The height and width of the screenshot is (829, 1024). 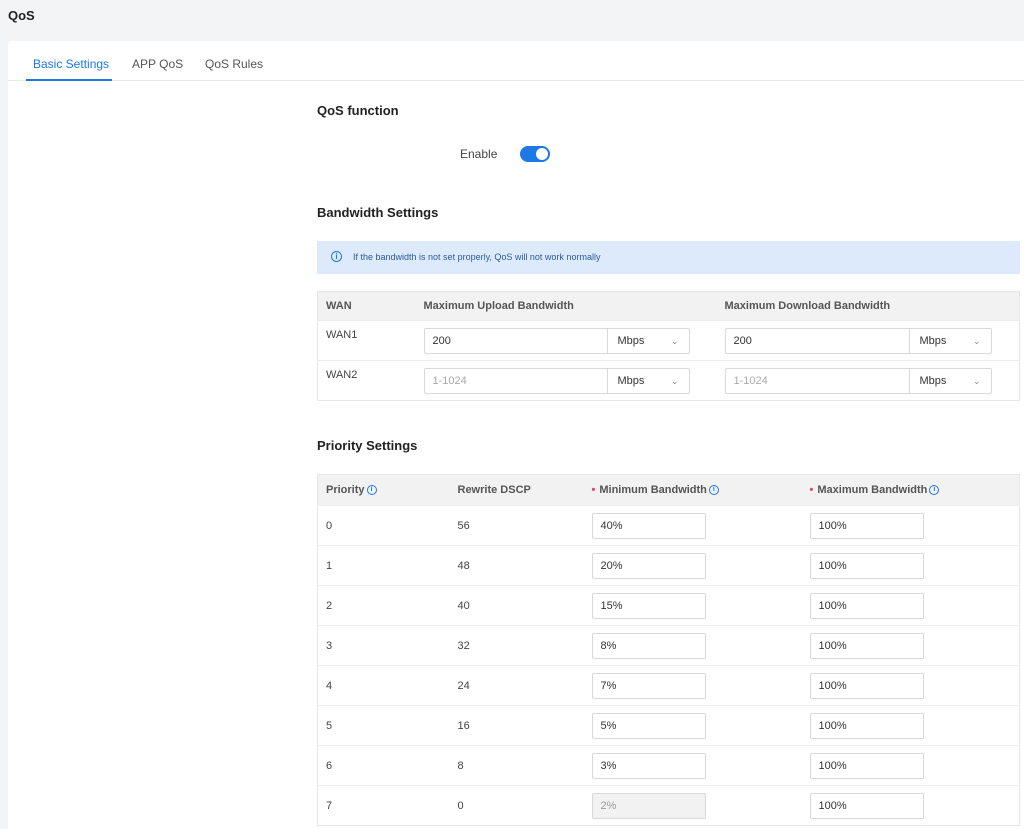 I want to click on table-row: 5 16 5% 100%, so click(x=668, y=725).